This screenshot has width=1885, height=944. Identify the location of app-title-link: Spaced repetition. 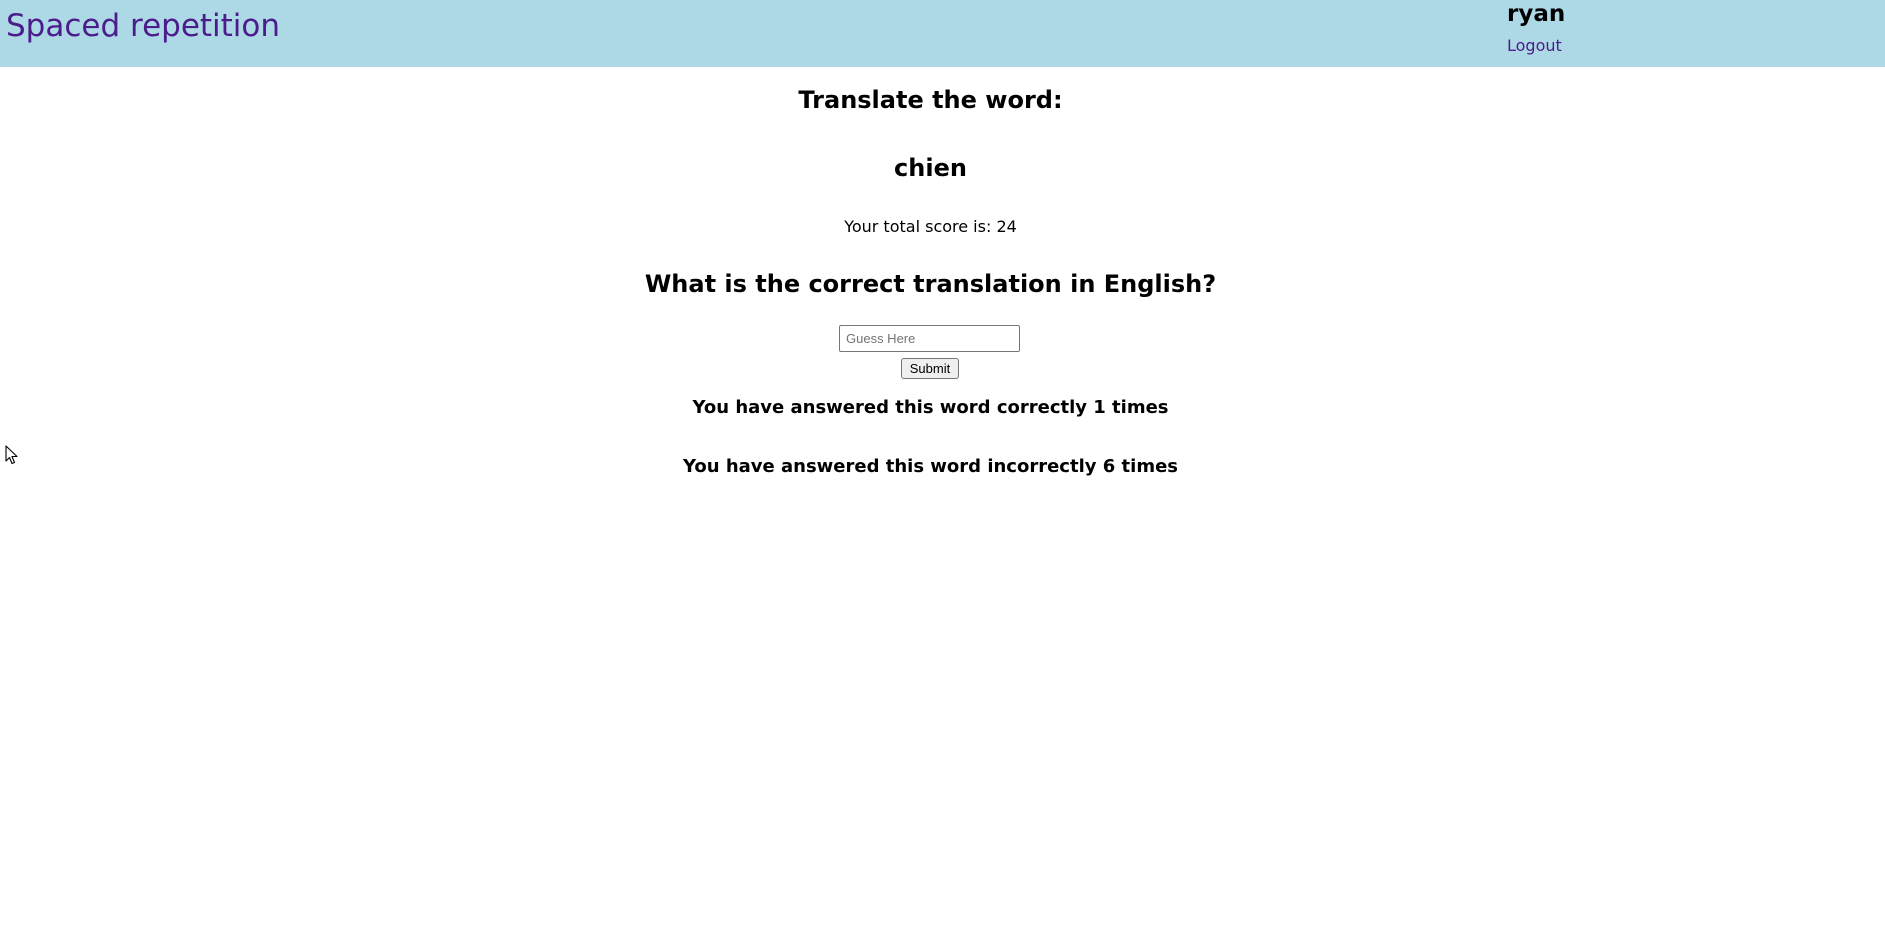
(143, 26).